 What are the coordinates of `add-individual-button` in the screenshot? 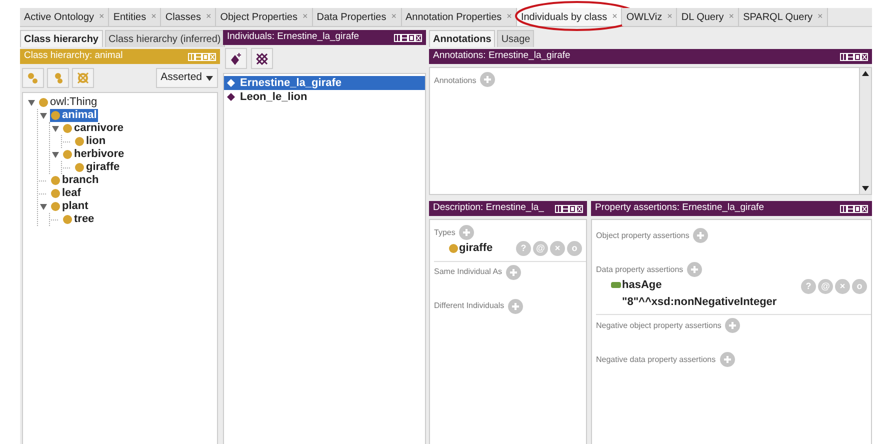 It's located at (236, 58).